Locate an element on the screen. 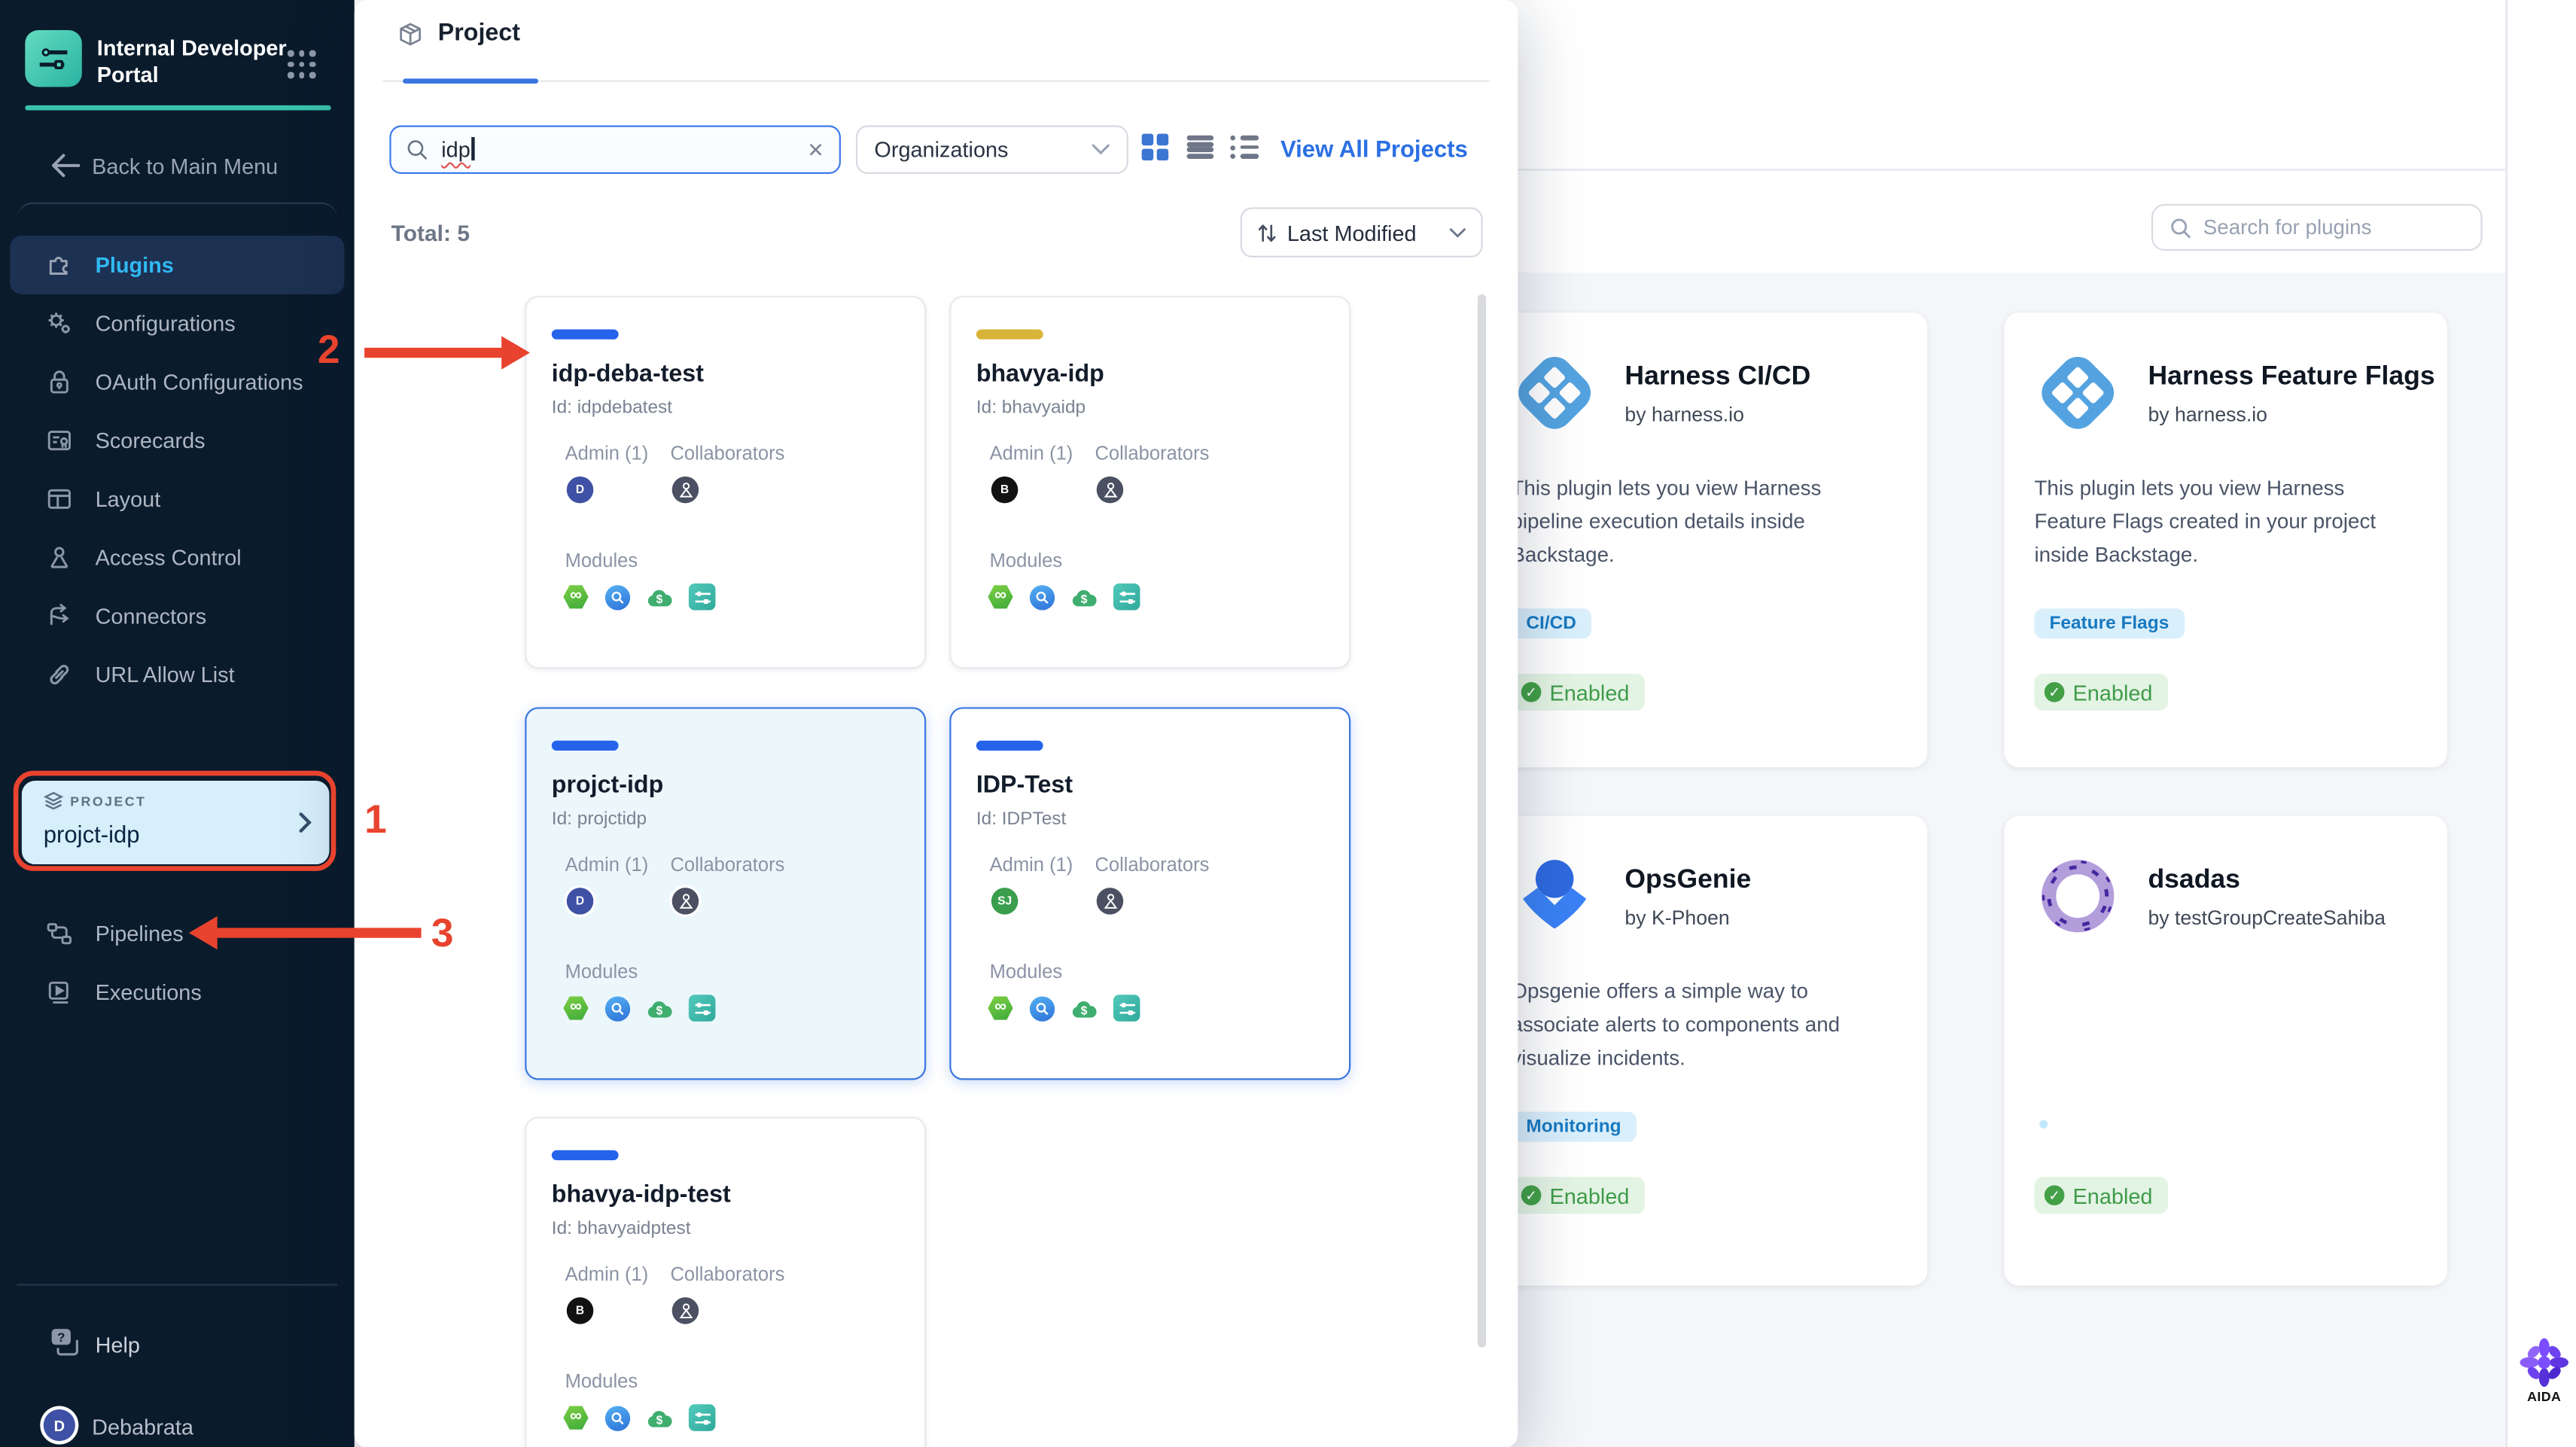 This screenshot has width=2576, height=1447. sidebar-item-executions: Executions is located at coordinates (178, 991).